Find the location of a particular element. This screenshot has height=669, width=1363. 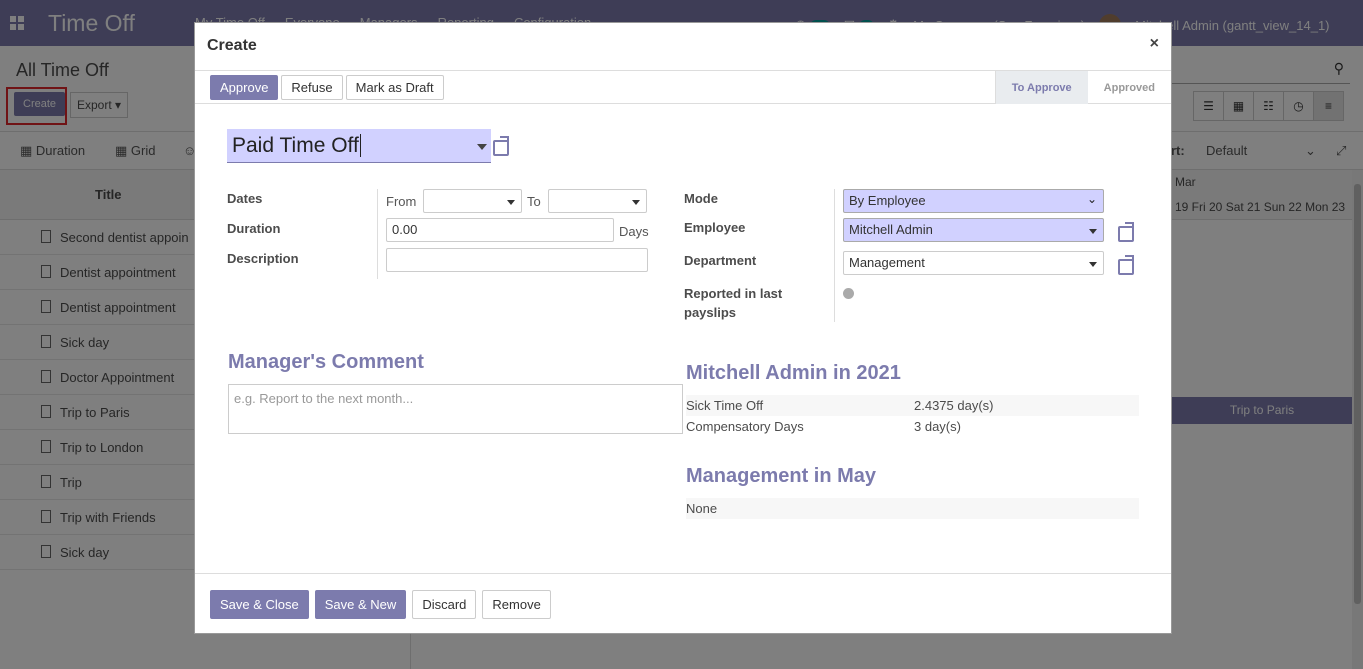

refuse-button: Refuse is located at coordinates (312, 87).